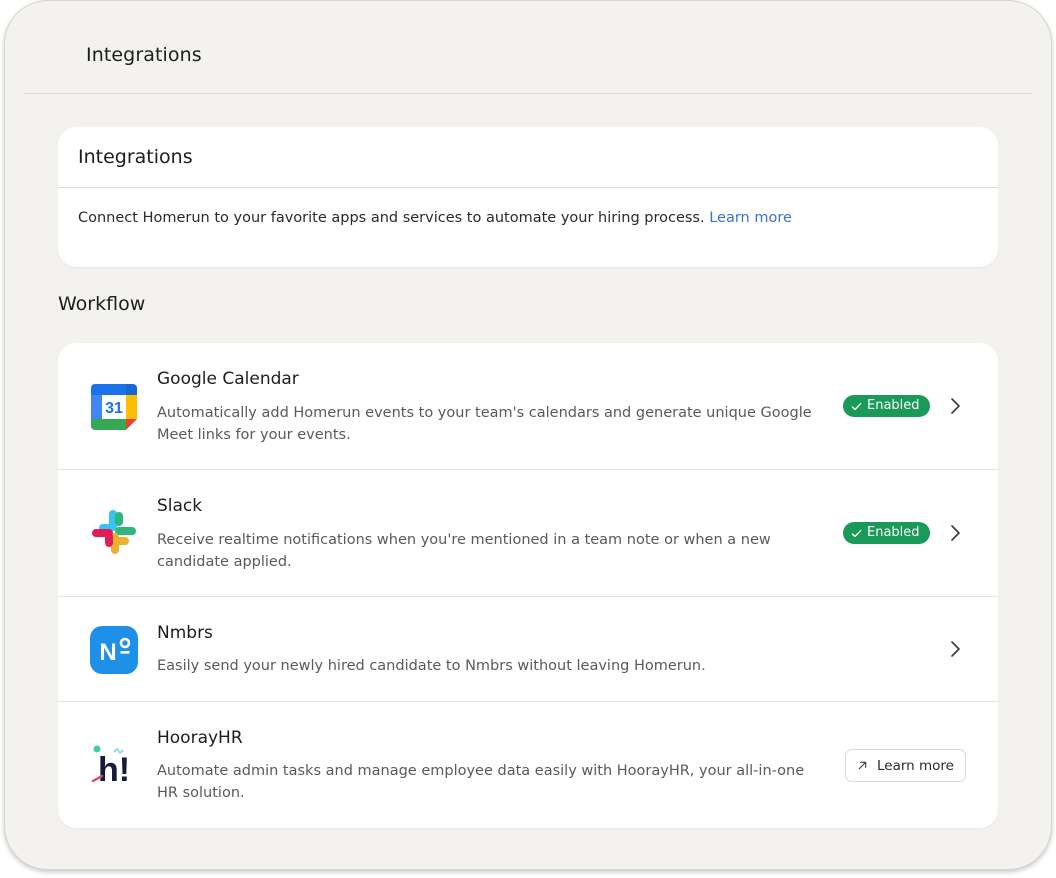 This screenshot has height=878, width=1056. I want to click on header-divider, so click(528, 93).